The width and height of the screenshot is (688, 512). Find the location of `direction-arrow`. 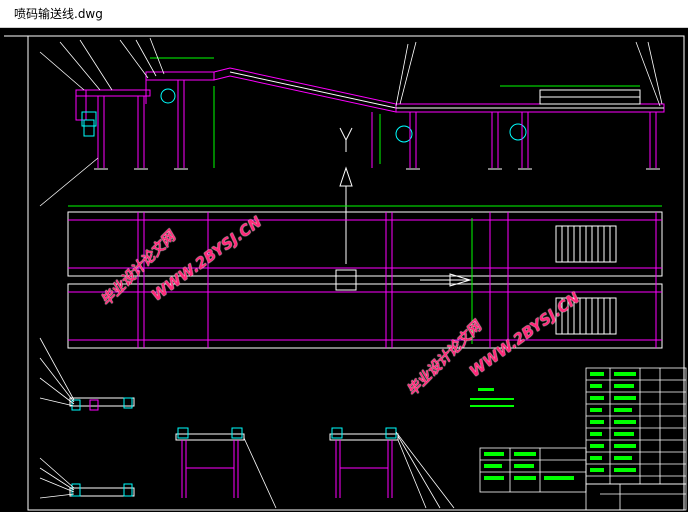

direction-arrow is located at coordinates (403, 209).